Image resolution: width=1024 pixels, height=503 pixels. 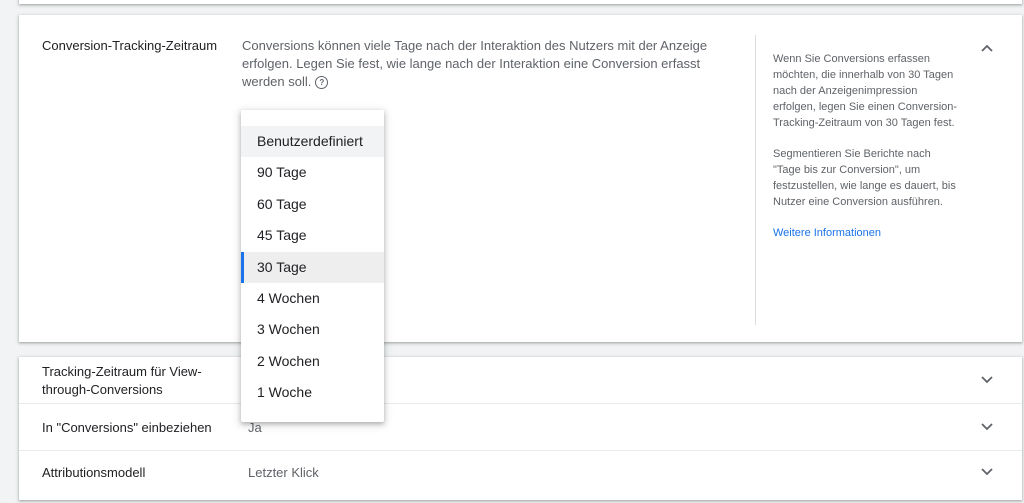 What do you see at coordinates (322, 83) in the screenshot?
I see `help-icon: ?` at bounding box center [322, 83].